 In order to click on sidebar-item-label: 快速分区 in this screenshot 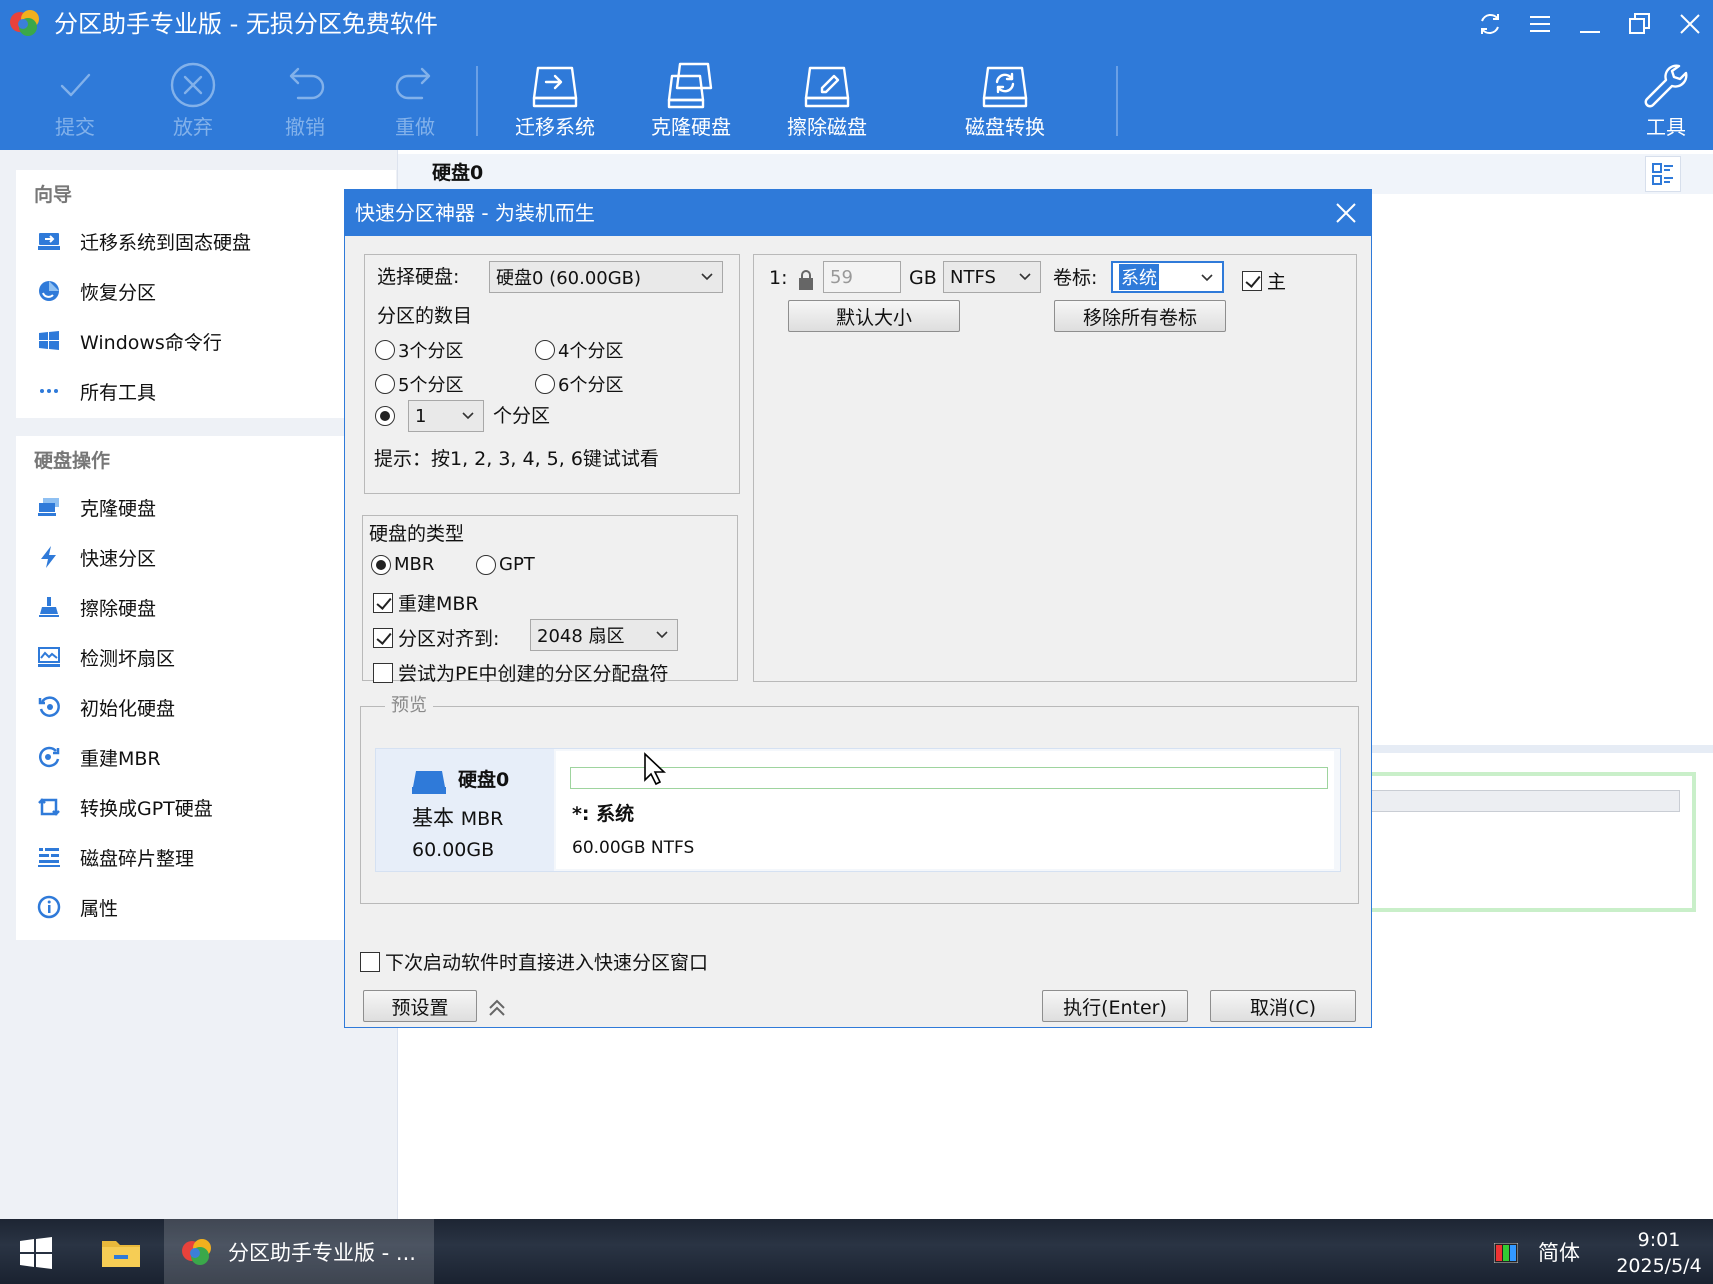, I will do `click(118, 558)`.